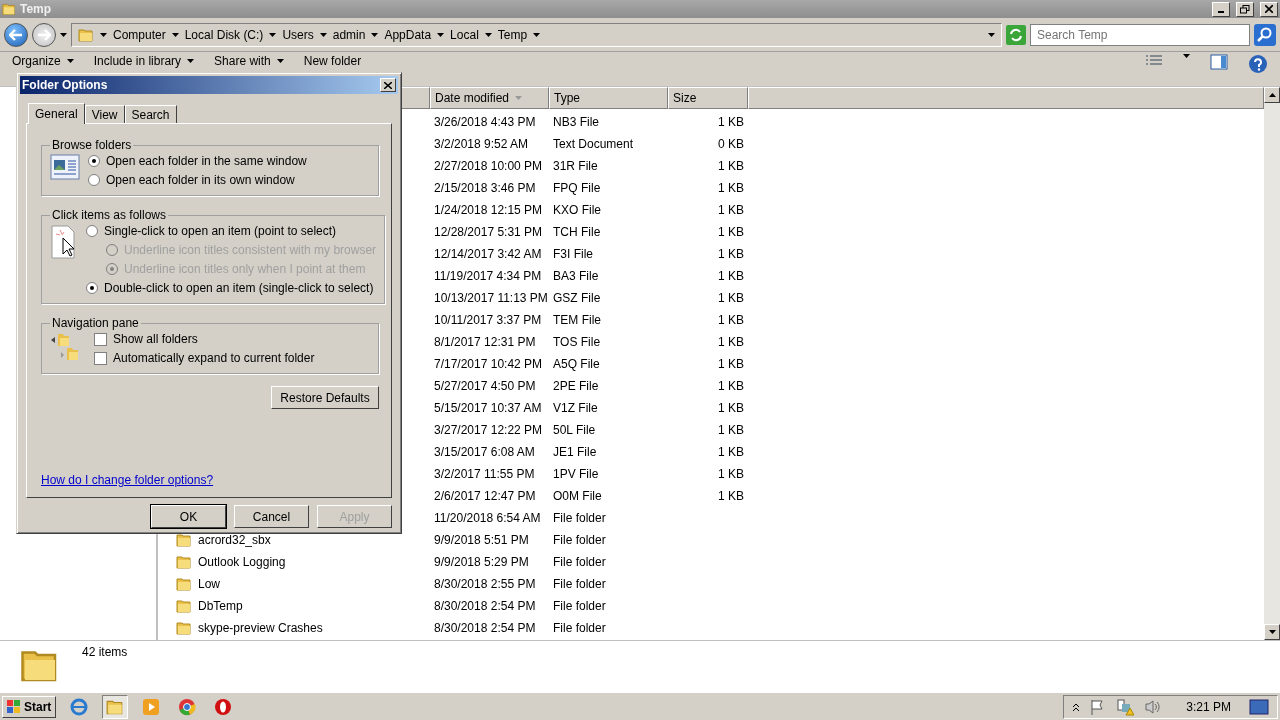 The width and height of the screenshot is (1280, 720). I want to click on breadcrumb: Local, so click(464, 34).